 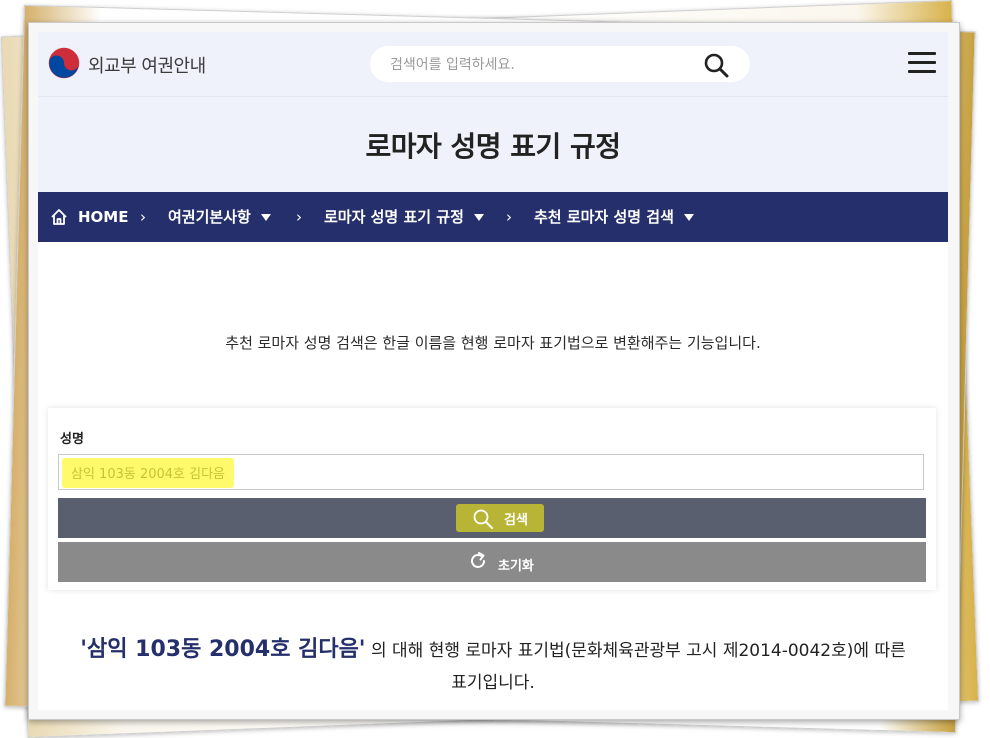 I want to click on search-button-highlight, so click(x=500, y=518).